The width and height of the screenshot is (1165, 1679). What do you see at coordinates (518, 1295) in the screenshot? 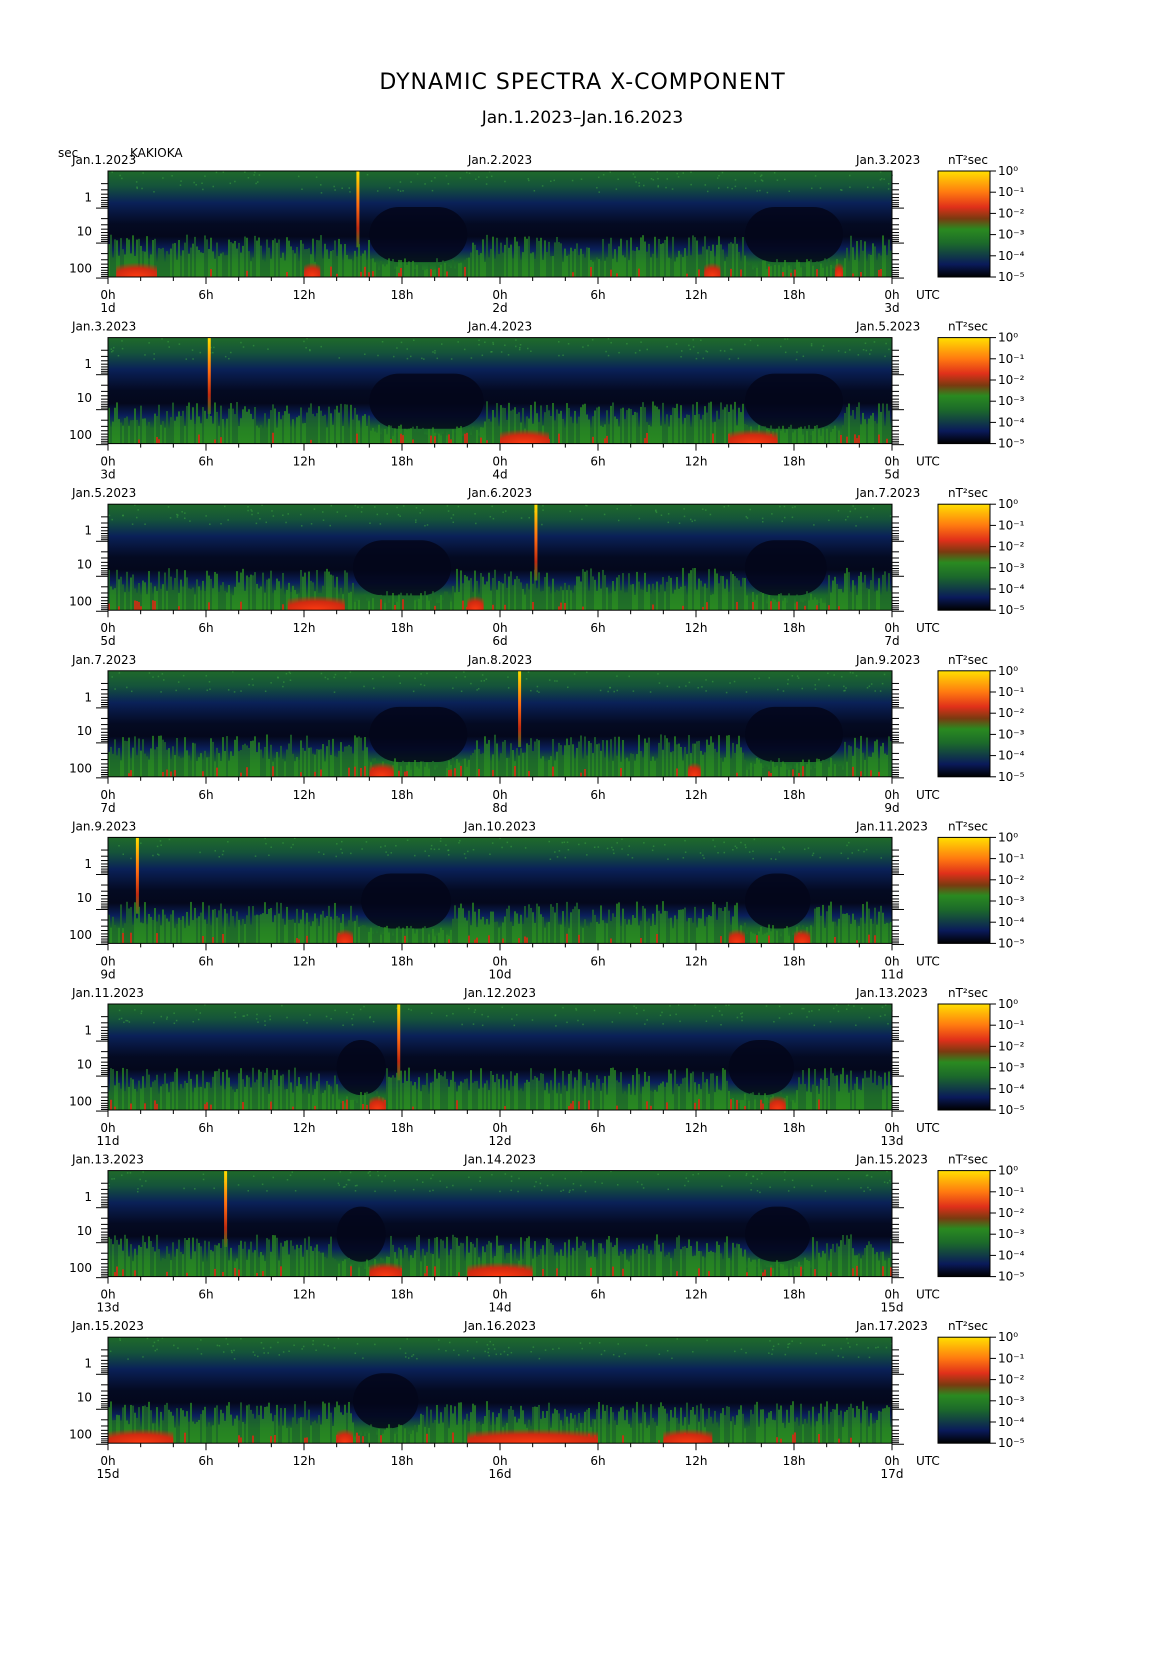
I see `x-axis: 0h 6h 12h 18h 0h 6h 12h 18h 0h UTC13d 14d 15d` at bounding box center [518, 1295].